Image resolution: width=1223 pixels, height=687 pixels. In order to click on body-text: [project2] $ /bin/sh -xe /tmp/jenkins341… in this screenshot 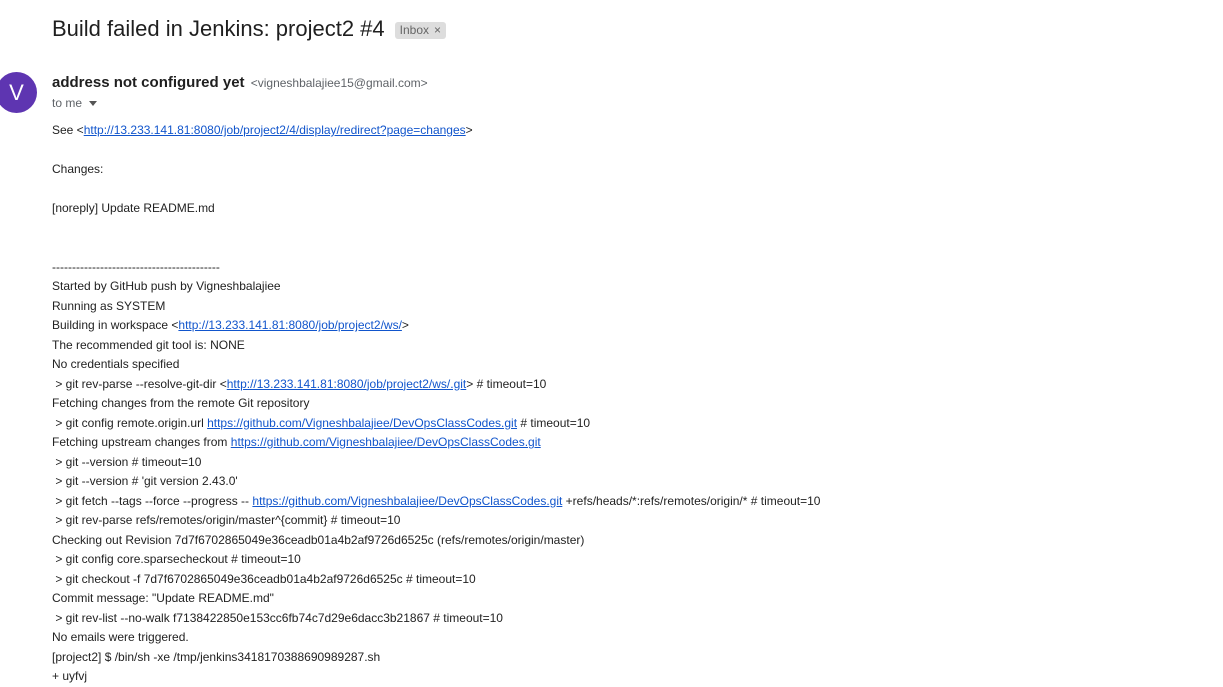, I will do `click(216, 656)`.